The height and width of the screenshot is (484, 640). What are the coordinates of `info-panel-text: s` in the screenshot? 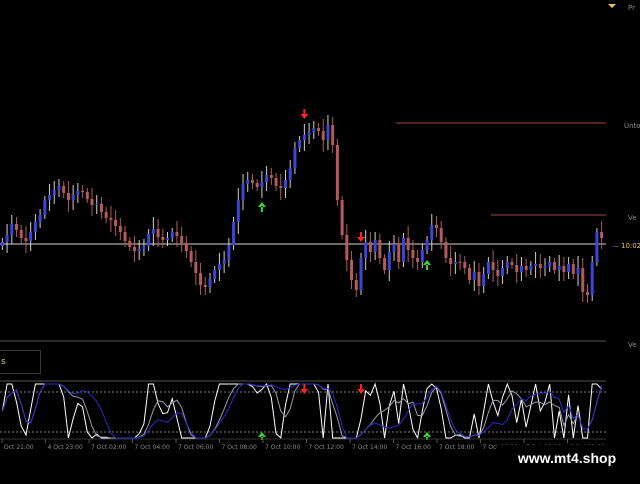 It's located at (3, 362).